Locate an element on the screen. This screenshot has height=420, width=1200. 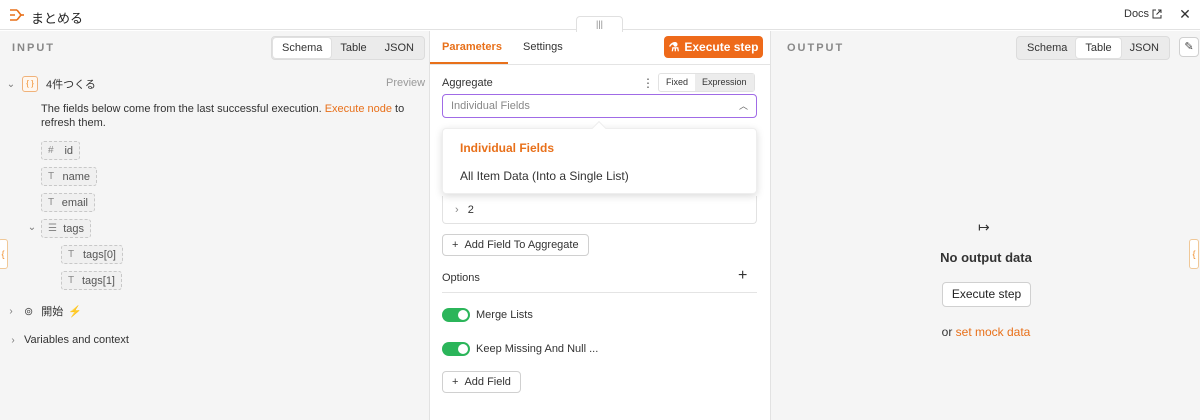
add-field-to-aggregate-button: + Add Field To Aggregate is located at coordinates (515, 245).